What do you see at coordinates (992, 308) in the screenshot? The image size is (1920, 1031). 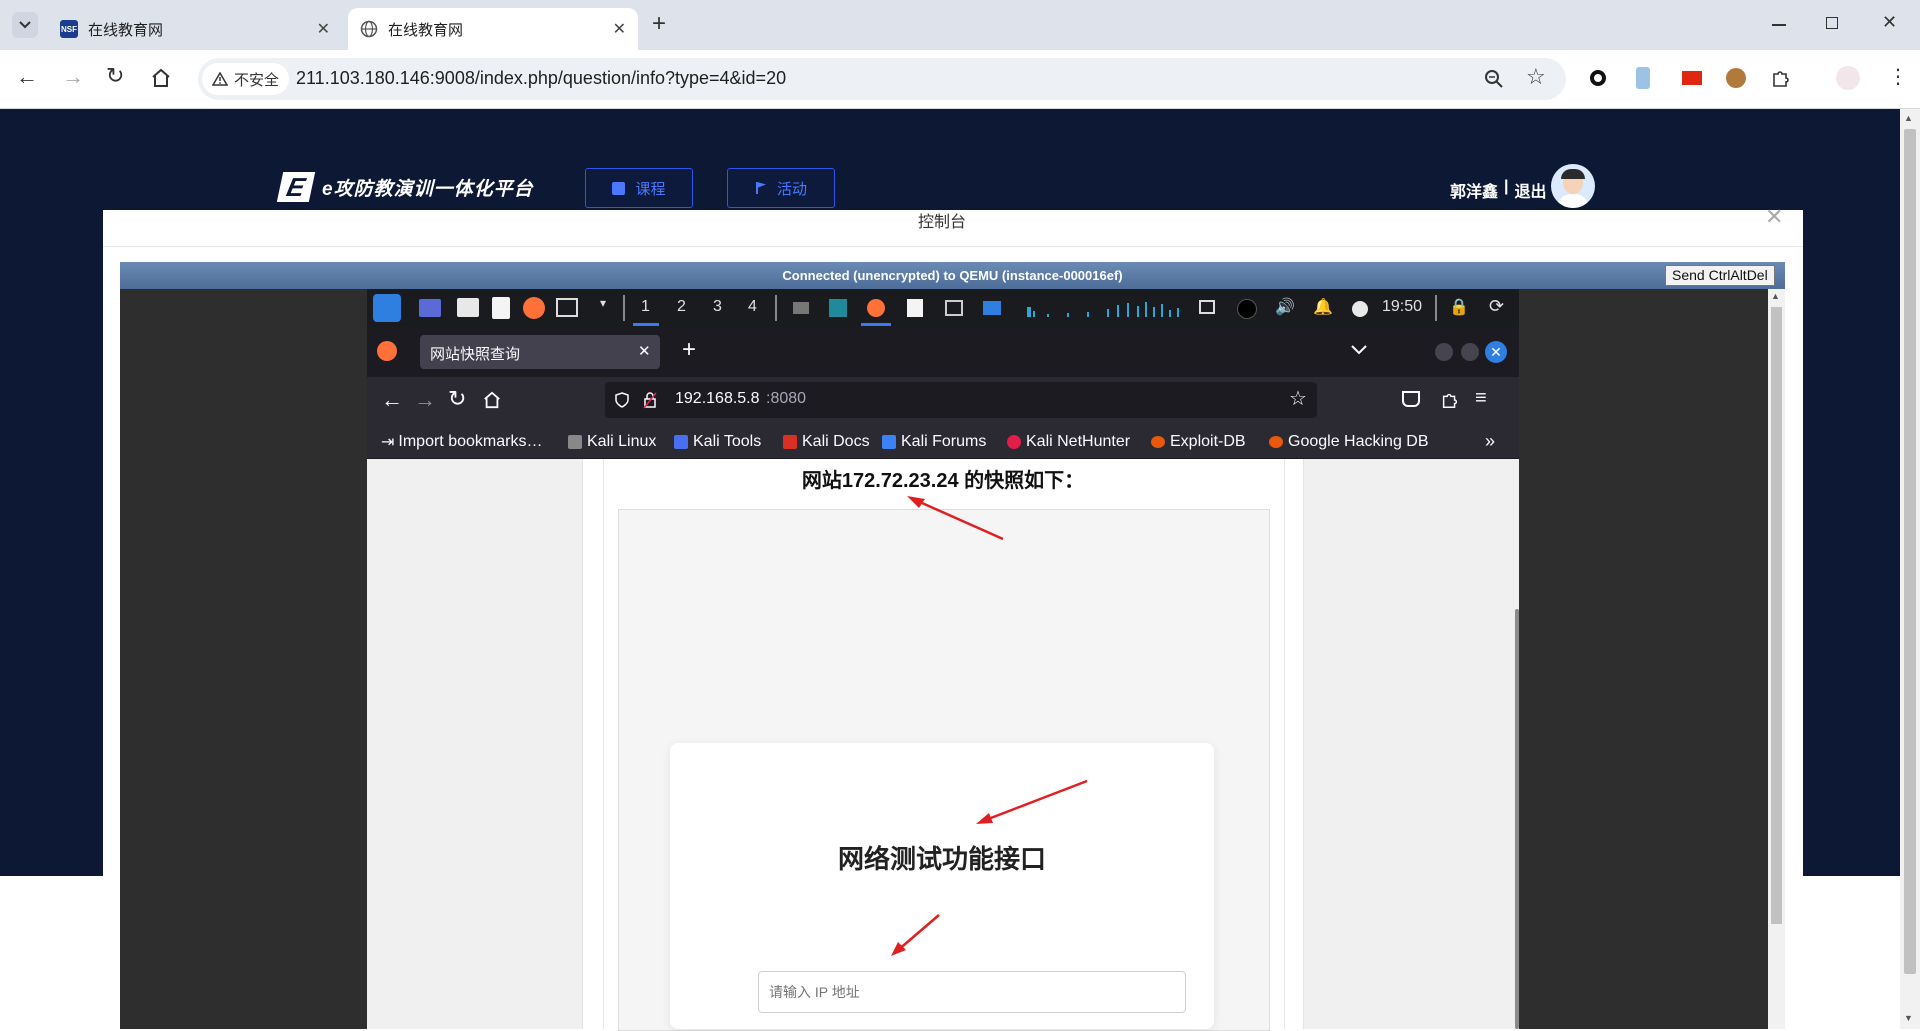 I see `folder-window-icon` at bounding box center [992, 308].